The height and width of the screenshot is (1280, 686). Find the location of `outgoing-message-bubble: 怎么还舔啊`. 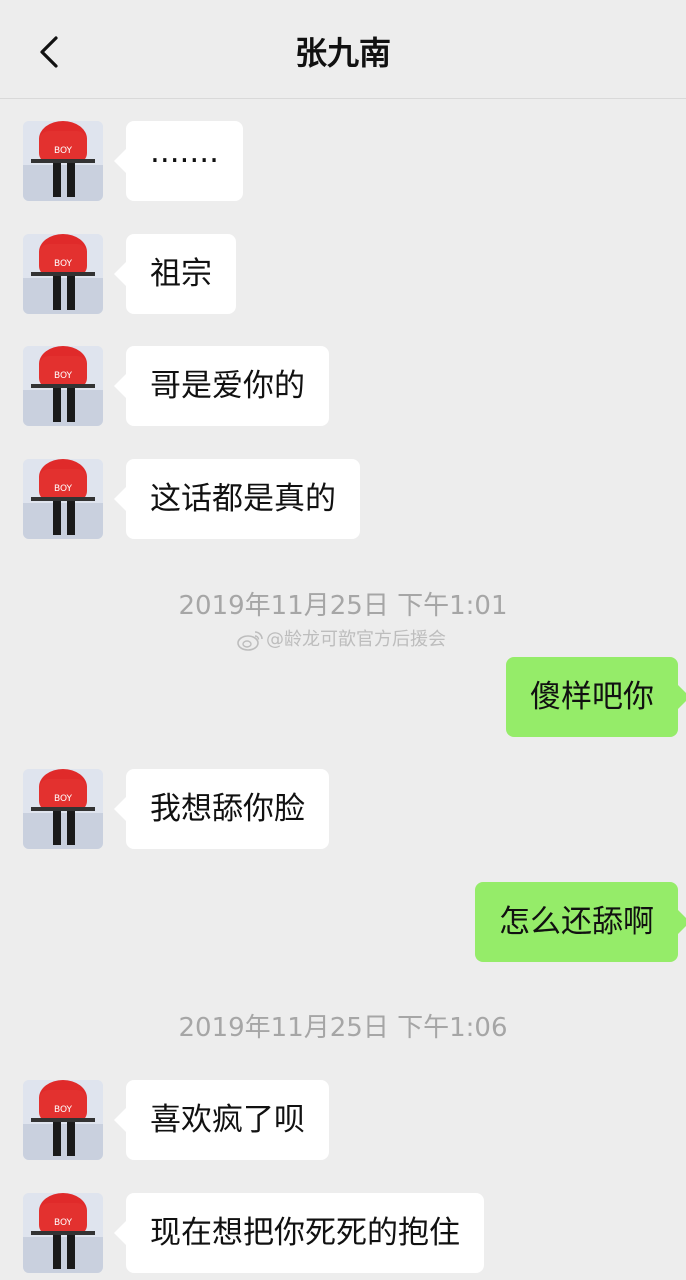

outgoing-message-bubble: 怎么还舔啊 is located at coordinates (580, 922).